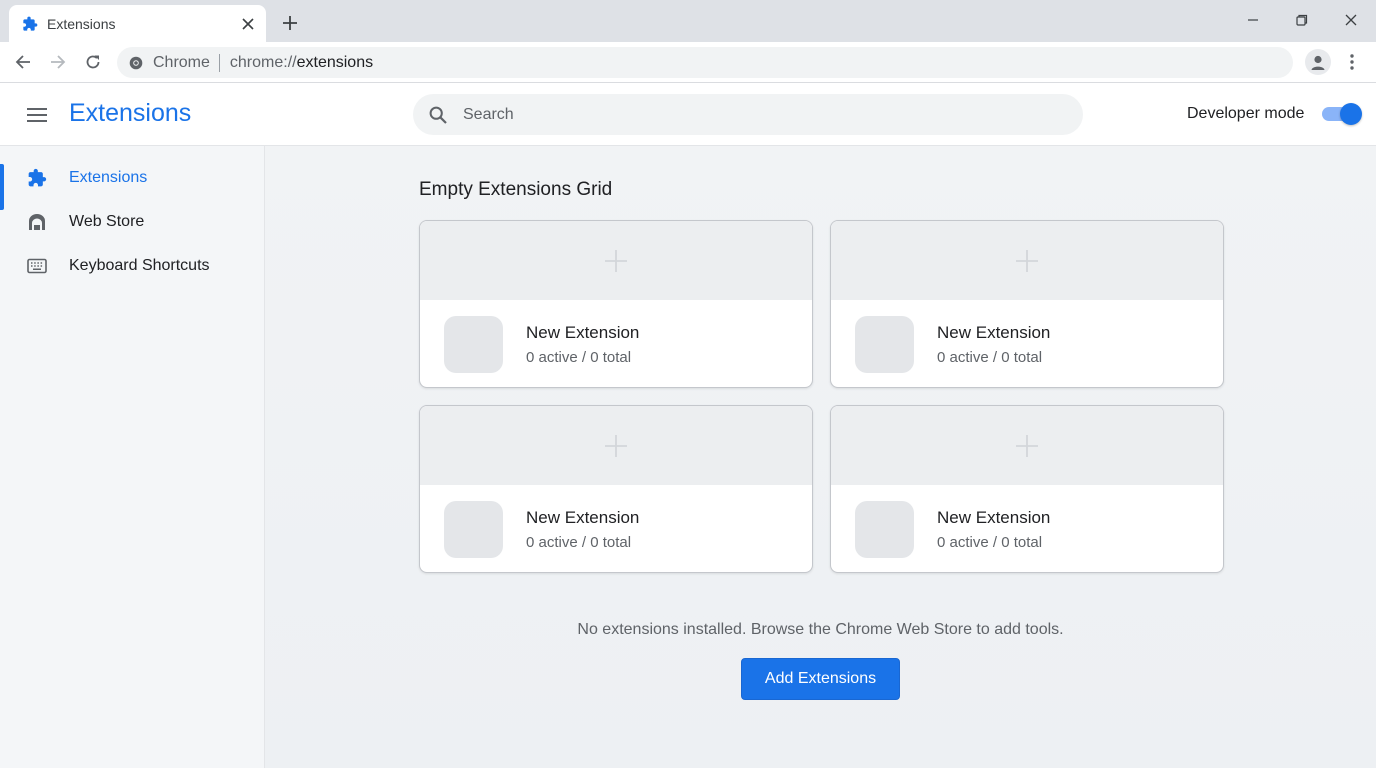  Describe the element at coordinates (1246, 113) in the screenshot. I see `developer-mode-label: Developer mode` at that location.